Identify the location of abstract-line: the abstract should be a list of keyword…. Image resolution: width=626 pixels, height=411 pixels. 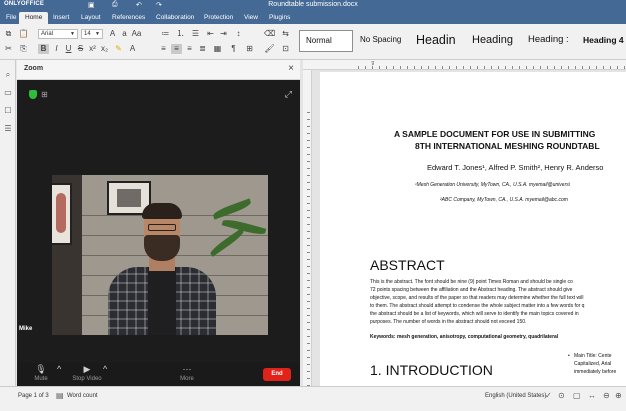
(474, 314).